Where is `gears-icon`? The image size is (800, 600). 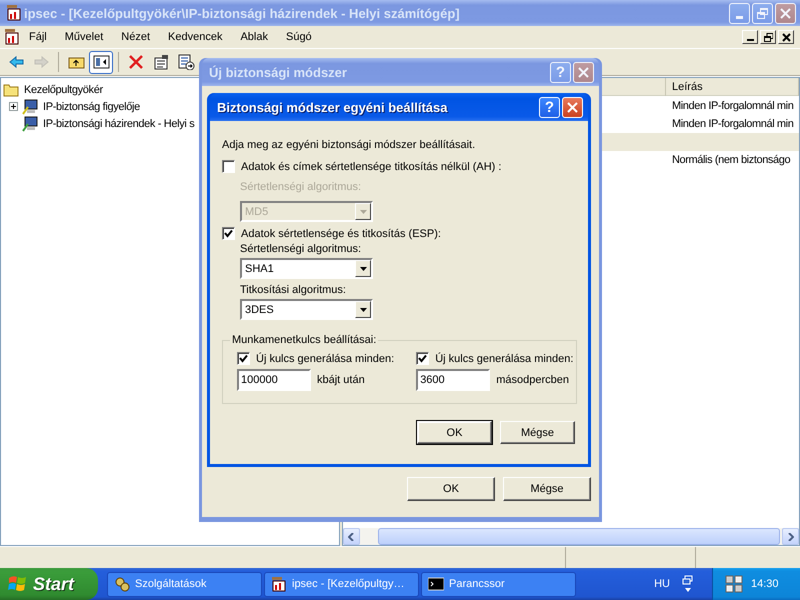 gears-icon is located at coordinates (122, 584).